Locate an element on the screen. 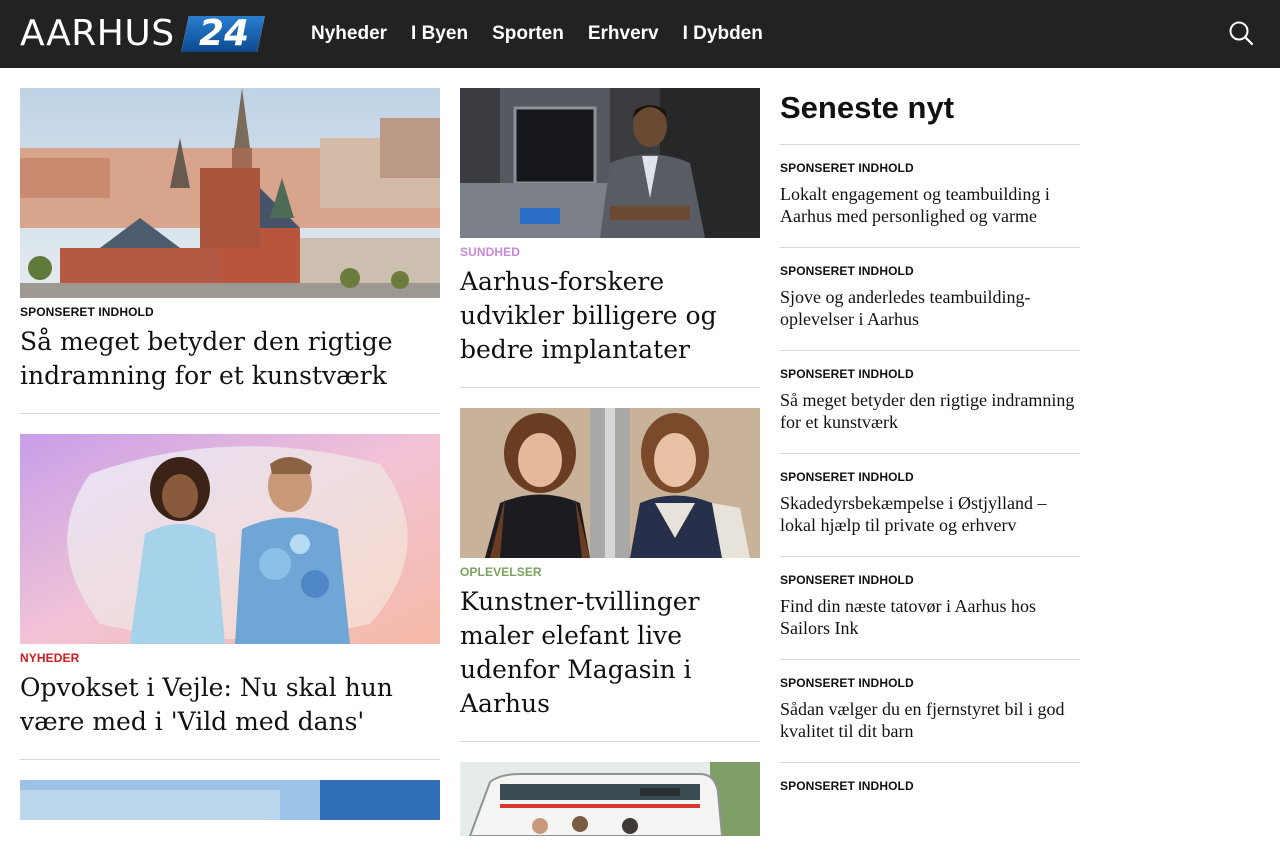  article-category: SUNDHED is located at coordinates (490, 252).